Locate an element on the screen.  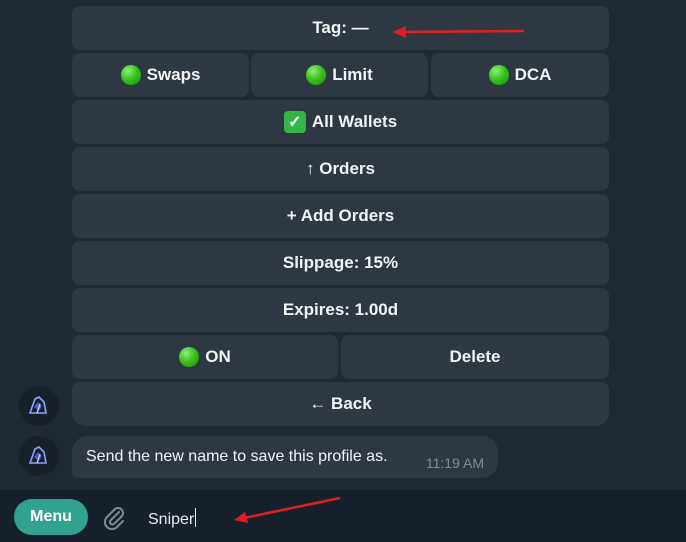
menu-button-label: Menu is located at coordinates (51, 516).